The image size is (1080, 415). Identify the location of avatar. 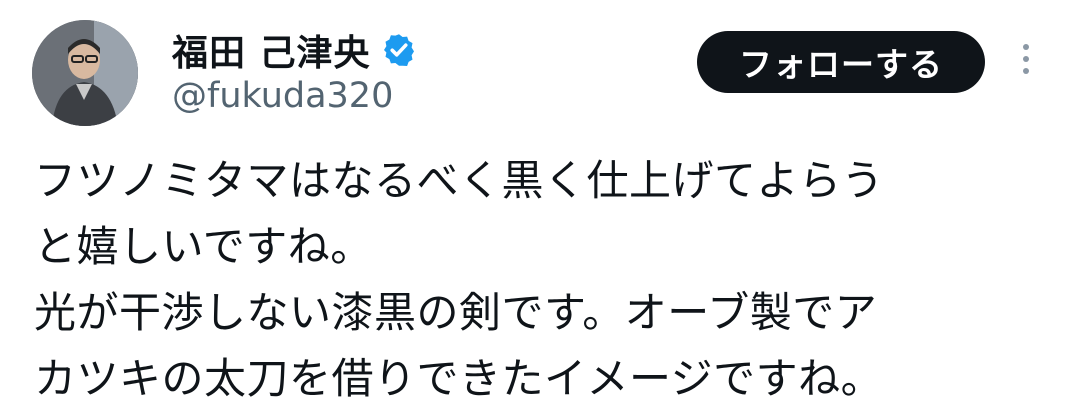
(85, 73).